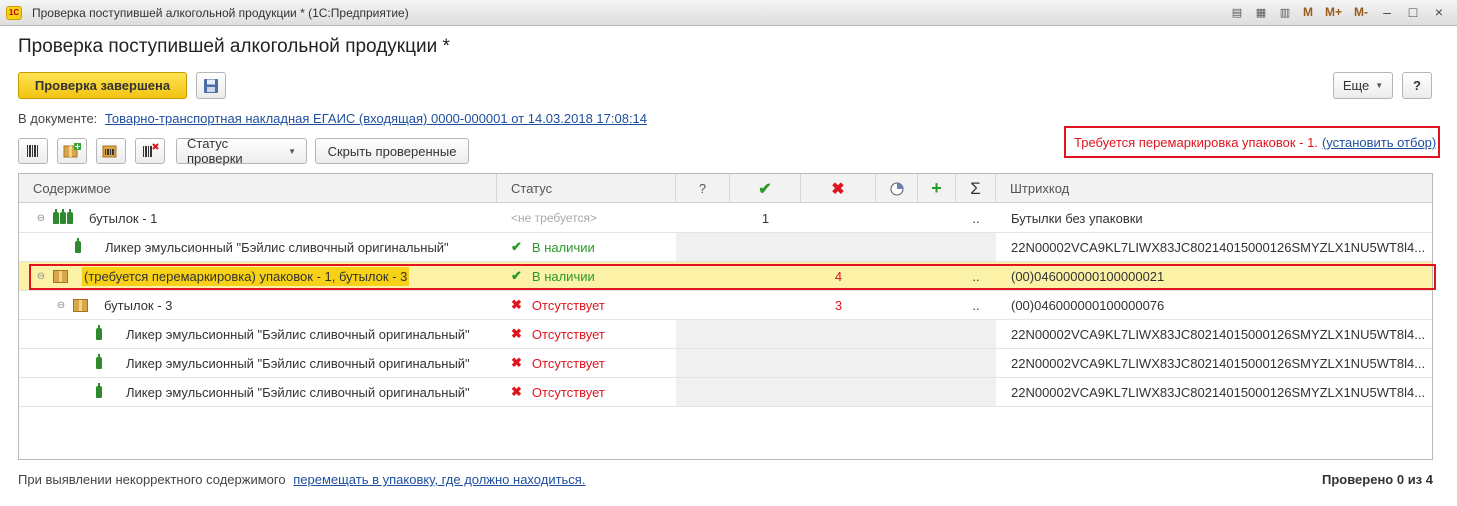 This screenshot has width=1457, height=506. What do you see at coordinates (58, 118) in the screenshot?
I see `document-prefix: В документе:` at bounding box center [58, 118].